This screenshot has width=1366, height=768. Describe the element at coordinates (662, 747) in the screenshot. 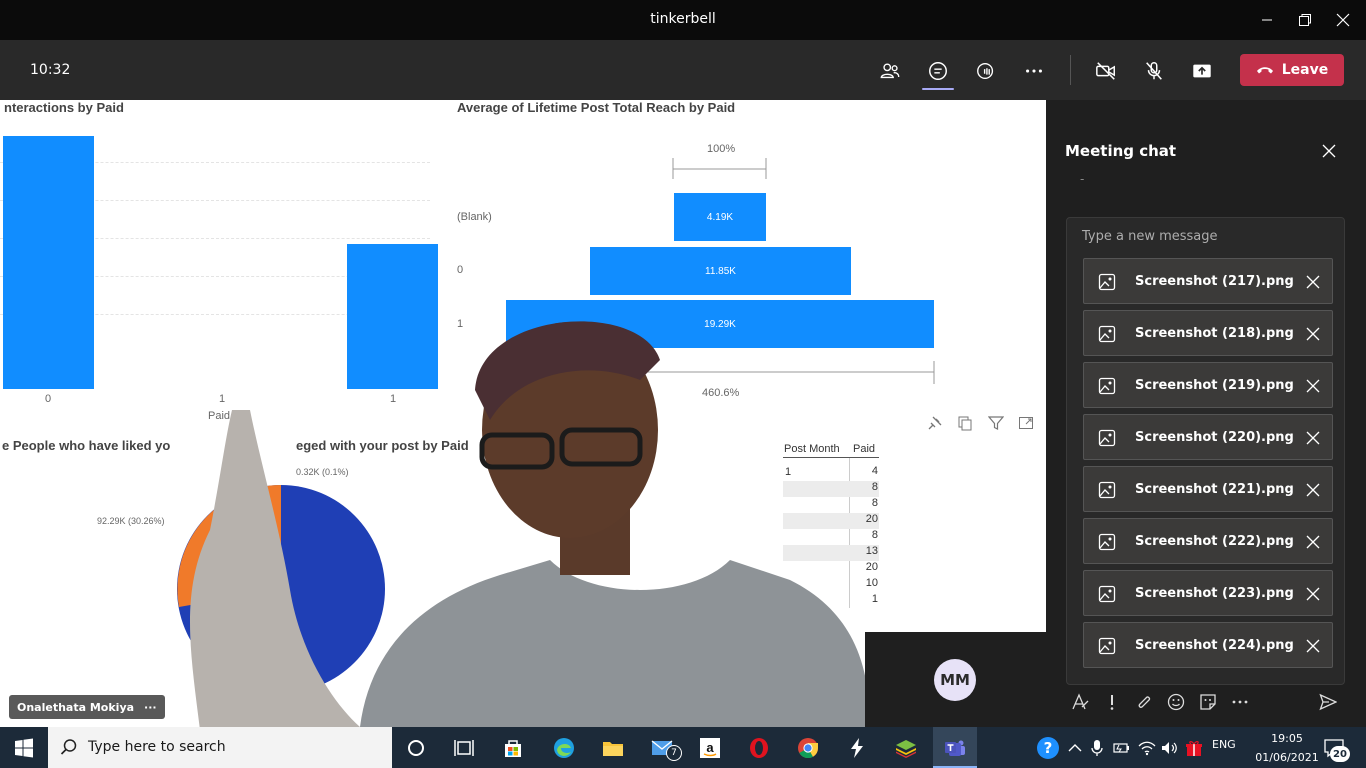

I see `taskbar-mail: 7` at that location.